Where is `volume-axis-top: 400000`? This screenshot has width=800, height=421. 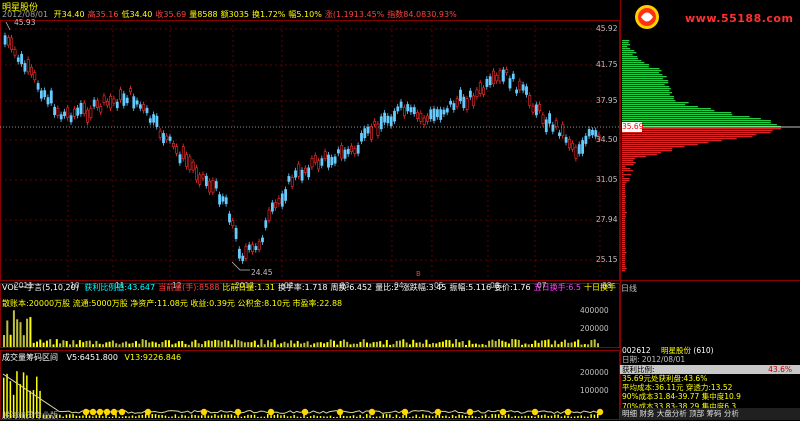
volume-axis-top: 400000 is located at coordinates (594, 310).